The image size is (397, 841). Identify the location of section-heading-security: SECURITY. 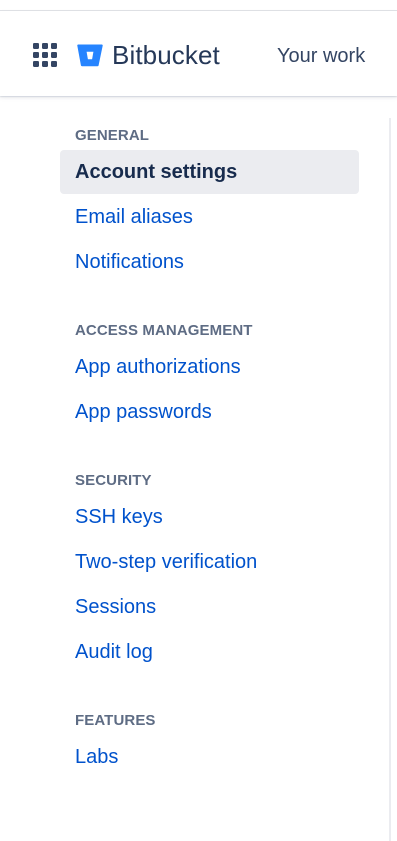
(113, 480).